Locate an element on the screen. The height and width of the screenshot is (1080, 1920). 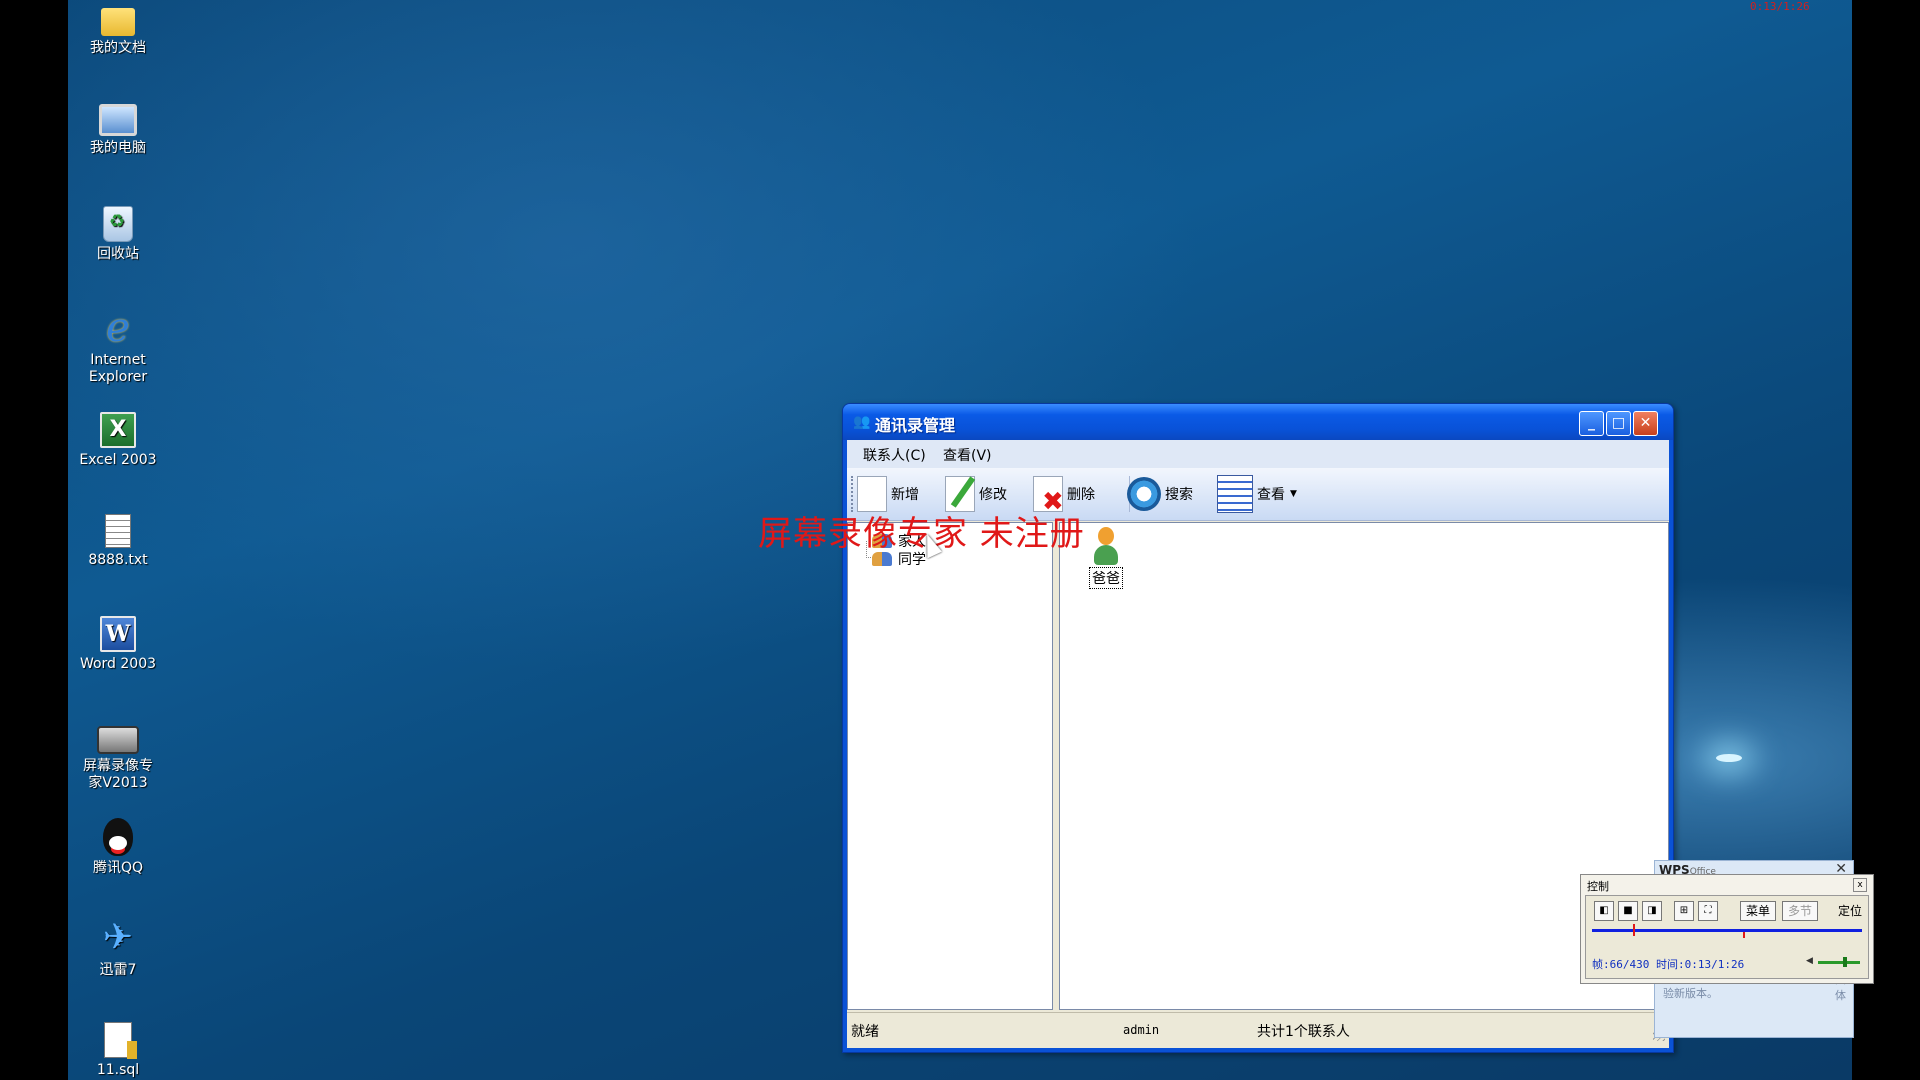
volume-slider: ◀ is located at coordinates (1834, 961).